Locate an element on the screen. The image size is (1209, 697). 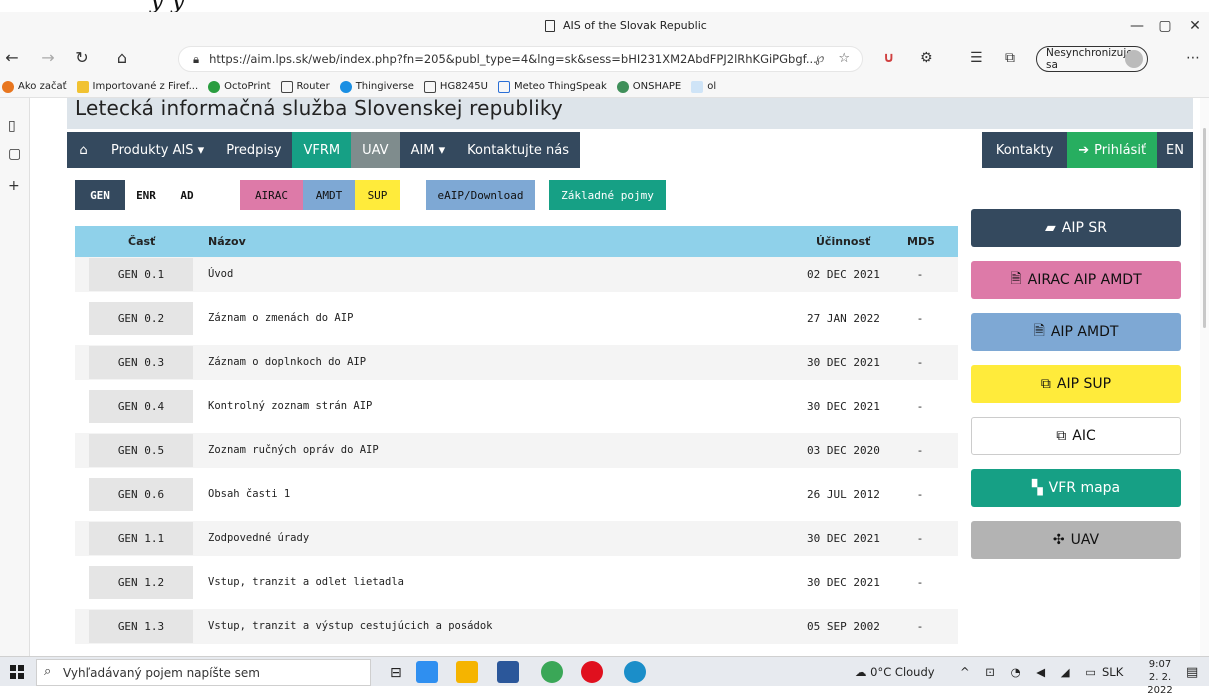
row-name: Úvod is located at coordinates (220, 274).